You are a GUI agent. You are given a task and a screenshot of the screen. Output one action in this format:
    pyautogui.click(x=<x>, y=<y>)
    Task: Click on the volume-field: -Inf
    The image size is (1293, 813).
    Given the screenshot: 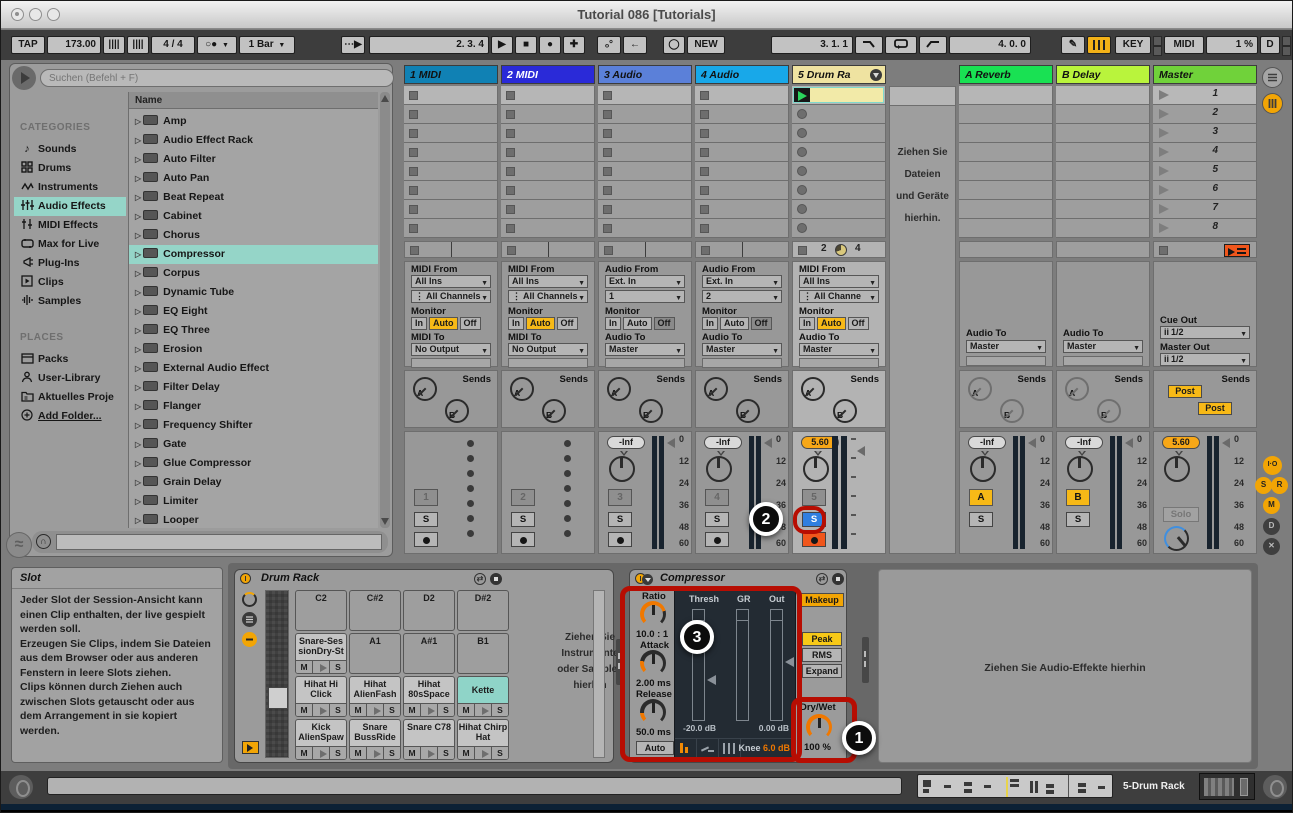 What is the action you would take?
    pyautogui.click(x=626, y=442)
    